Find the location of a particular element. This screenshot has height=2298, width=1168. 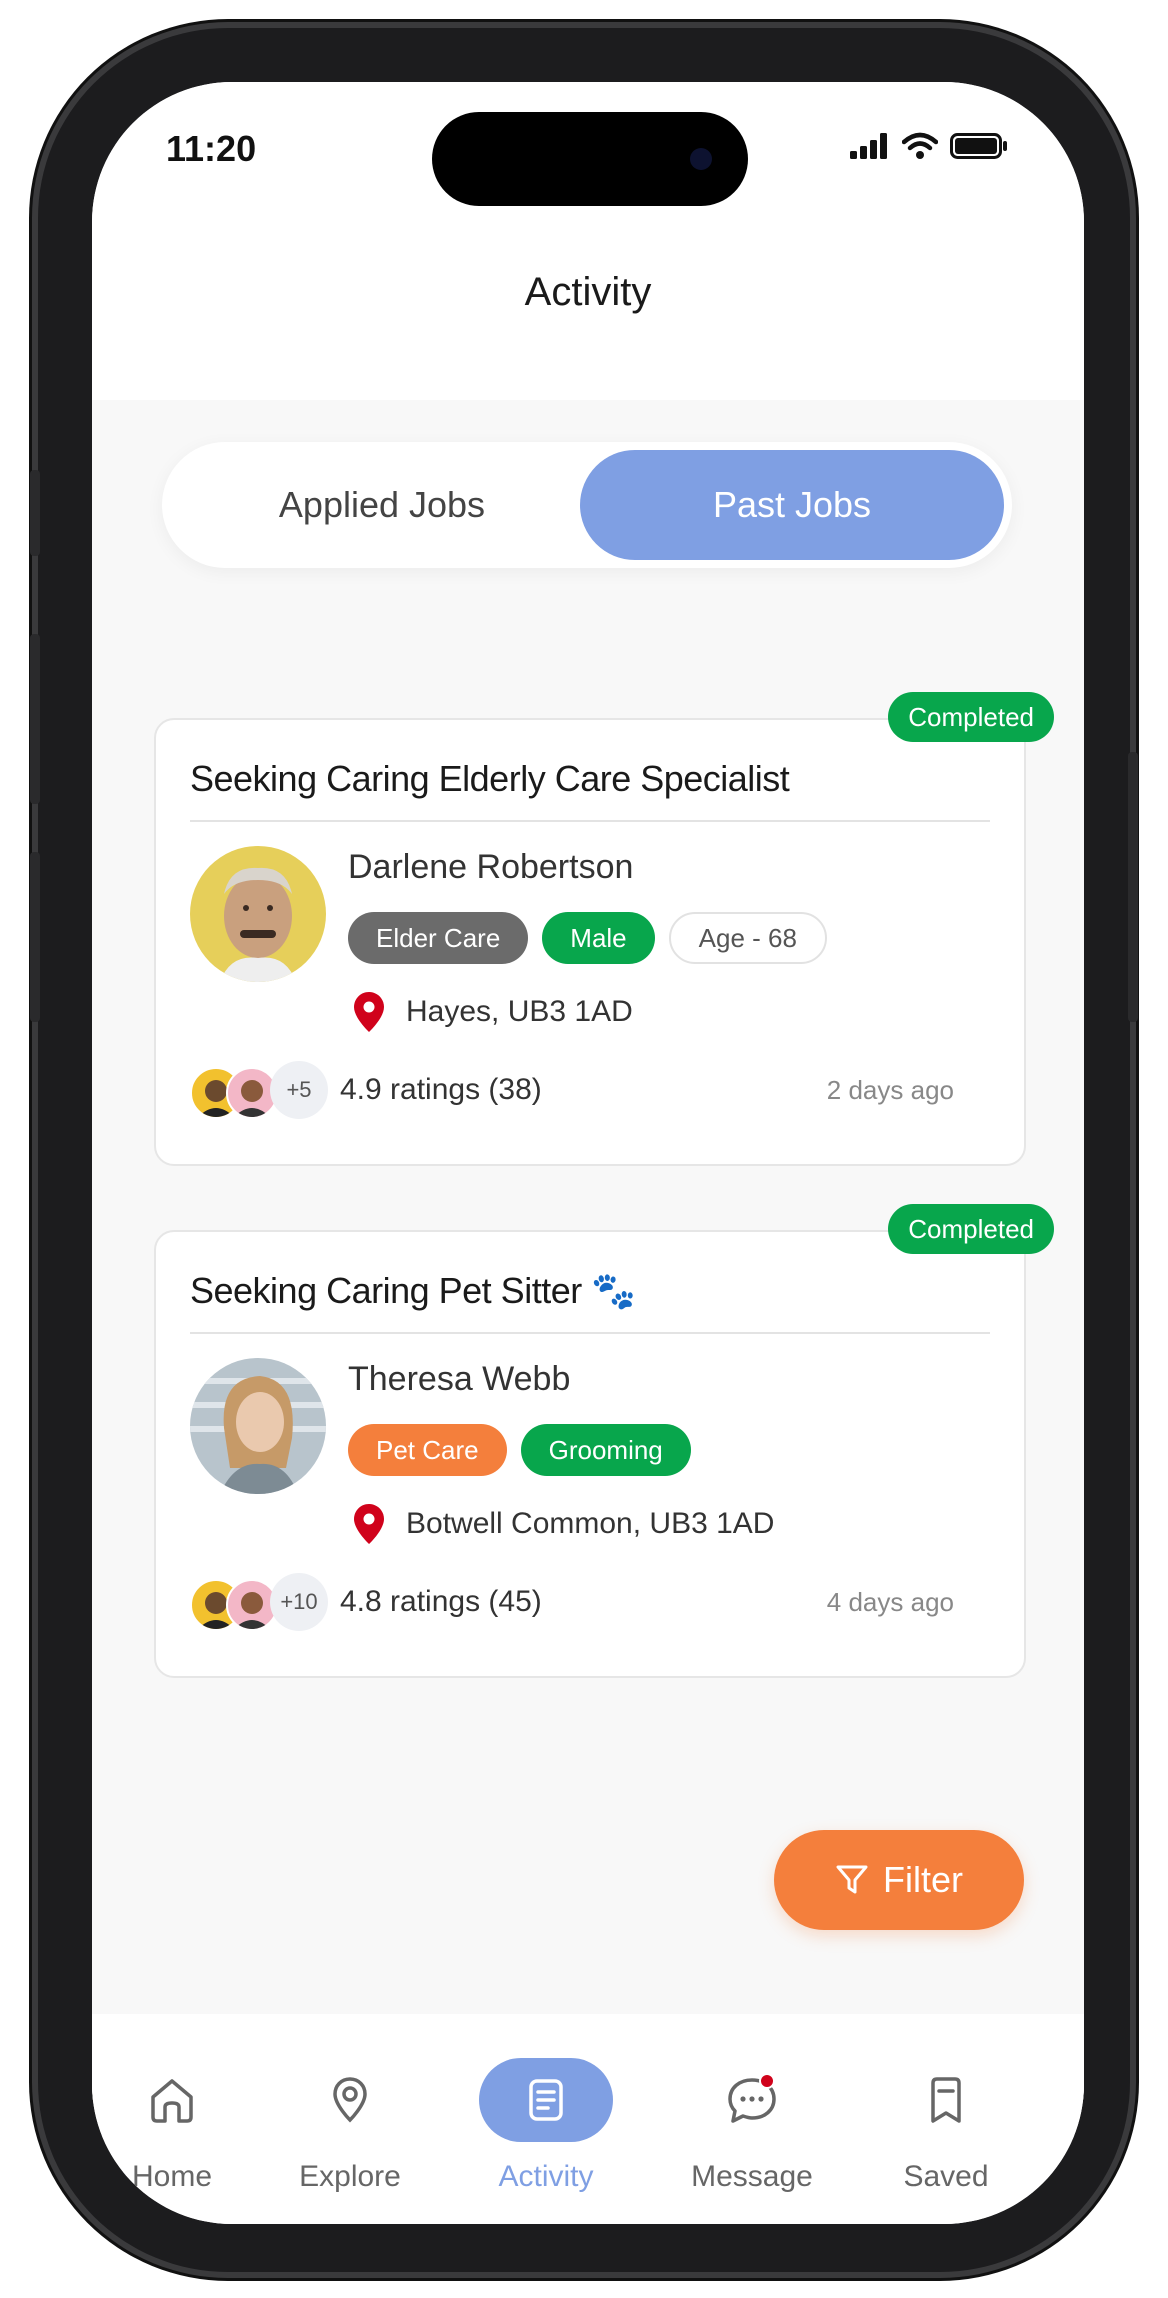

status-icons is located at coordinates (929, 146).